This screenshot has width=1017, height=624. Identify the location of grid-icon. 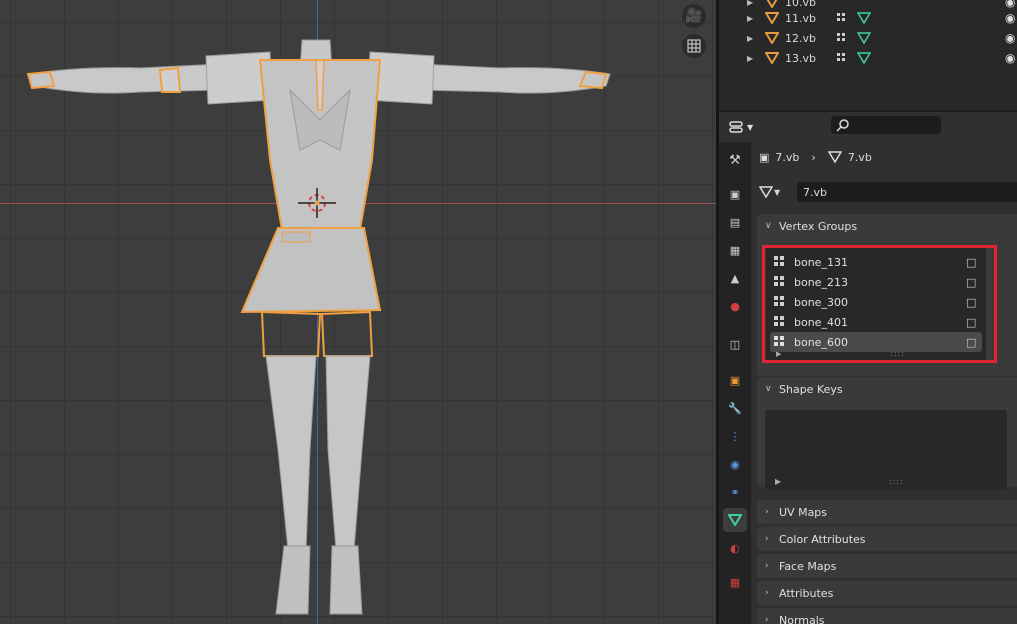
(694, 46).